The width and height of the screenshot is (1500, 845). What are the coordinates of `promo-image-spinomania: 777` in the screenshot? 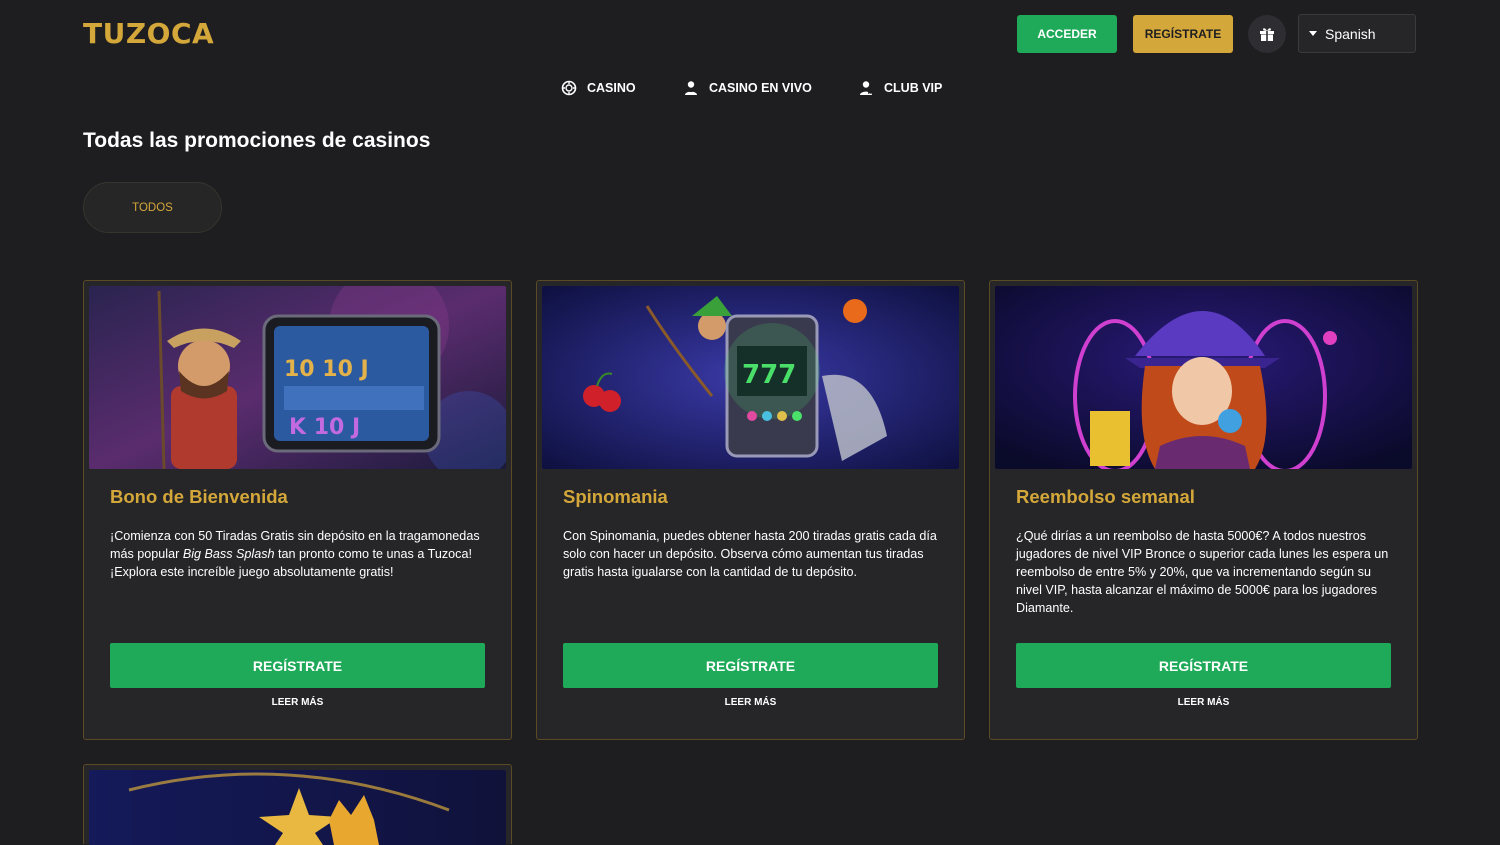 It's located at (750, 377).